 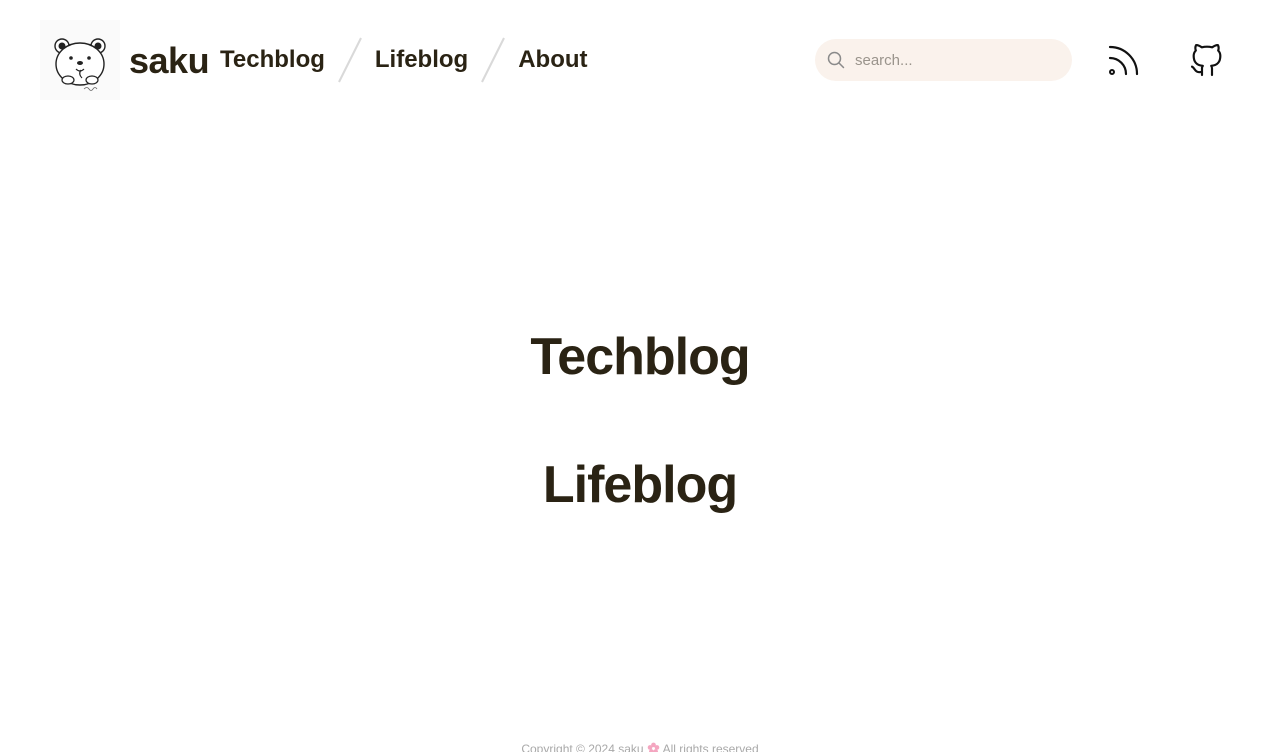 I want to click on copyright-text: Copyright © 2024 saku, so click(x=582, y=747).